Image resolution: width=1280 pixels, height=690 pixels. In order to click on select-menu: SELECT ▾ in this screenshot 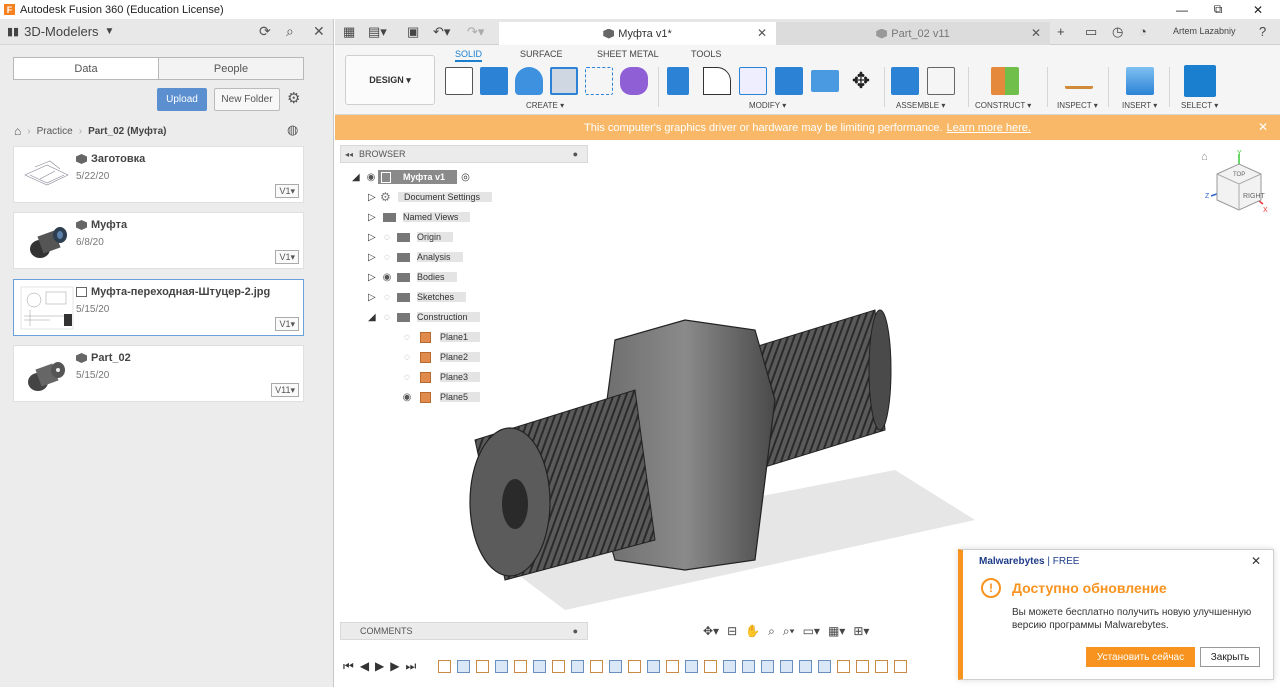, I will do `click(1199, 105)`.